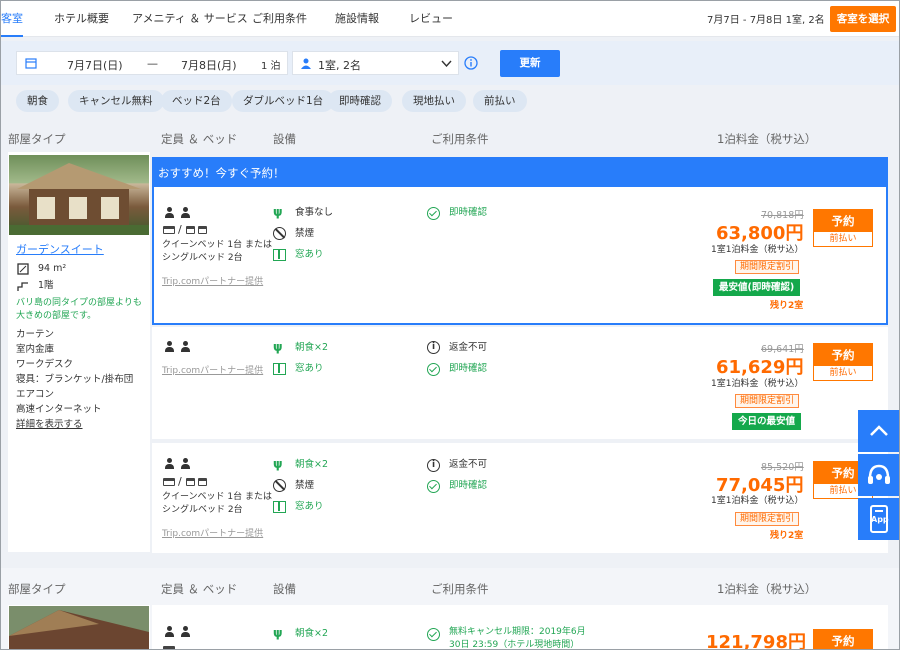 The image size is (900, 650). I want to click on tab-terms: ご利用条件, so click(279, 19).